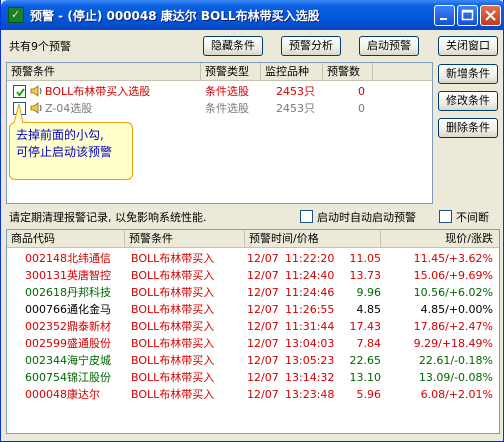 This screenshot has height=442, width=504. Describe the element at coordinates (66, 239) in the screenshot. I see `col-code: 商品代码` at that location.